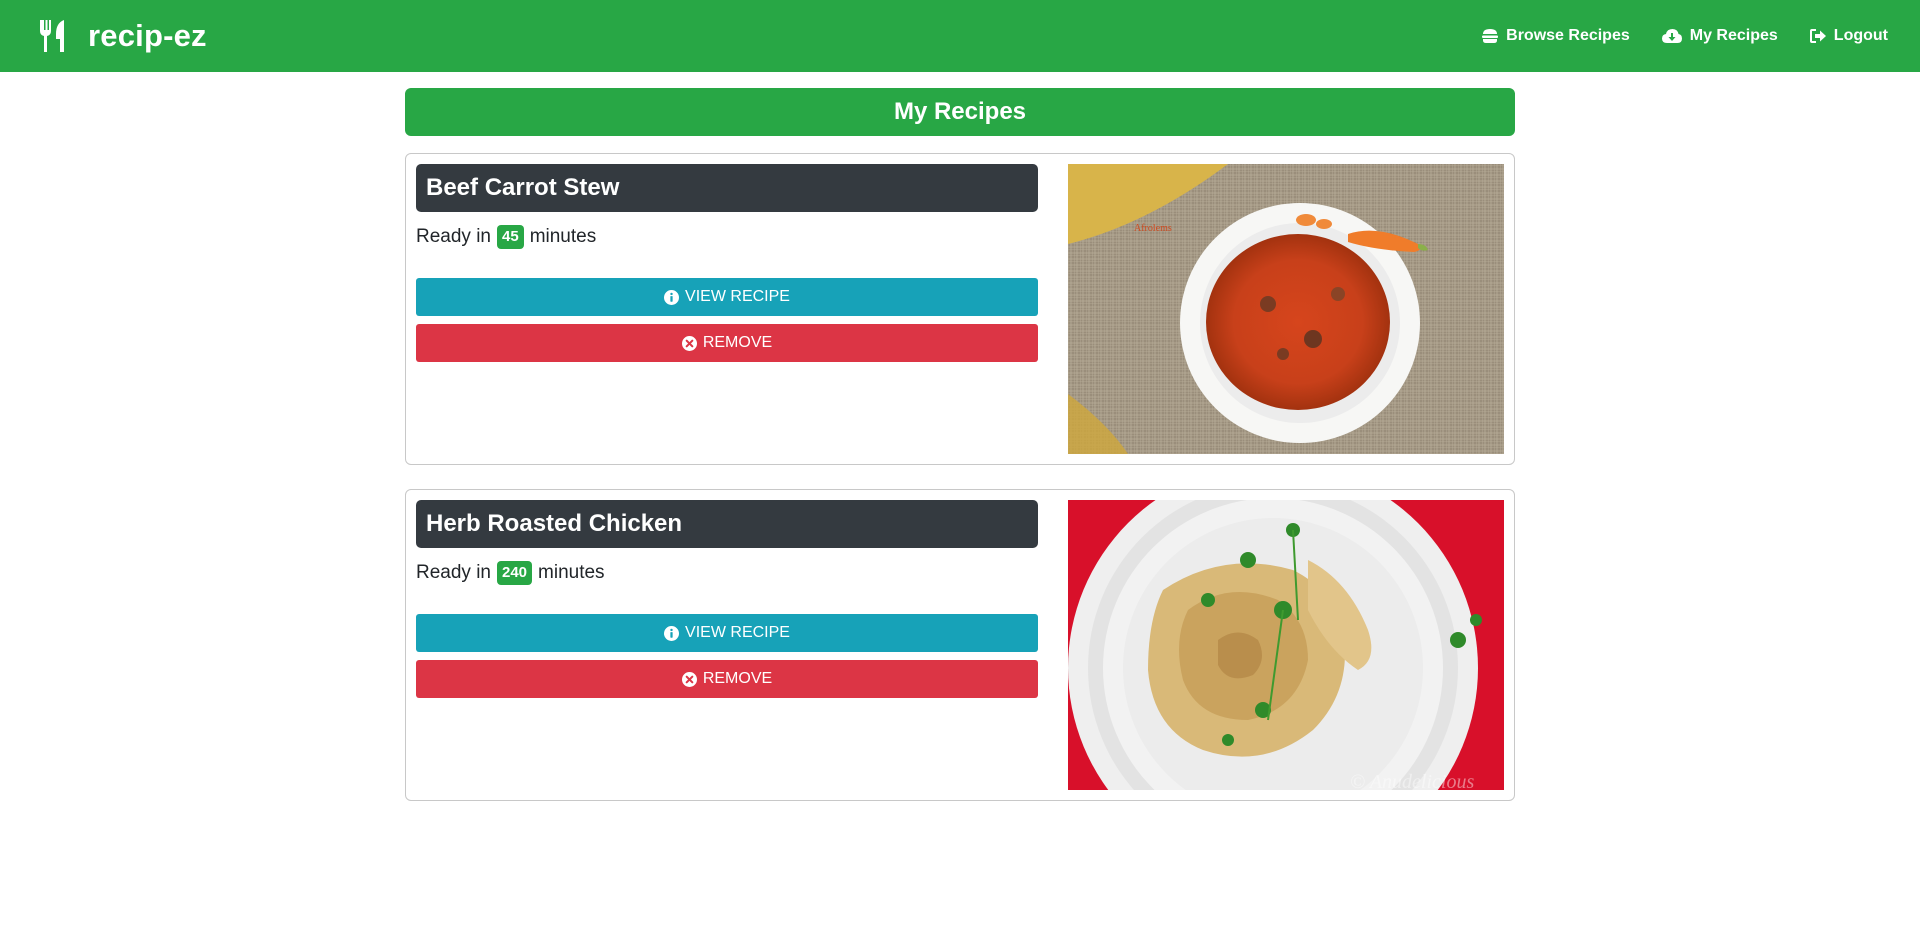 The width and height of the screenshot is (1920, 938). What do you see at coordinates (147, 35) in the screenshot?
I see `brand-name: recip-ez` at bounding box center [147, 35].